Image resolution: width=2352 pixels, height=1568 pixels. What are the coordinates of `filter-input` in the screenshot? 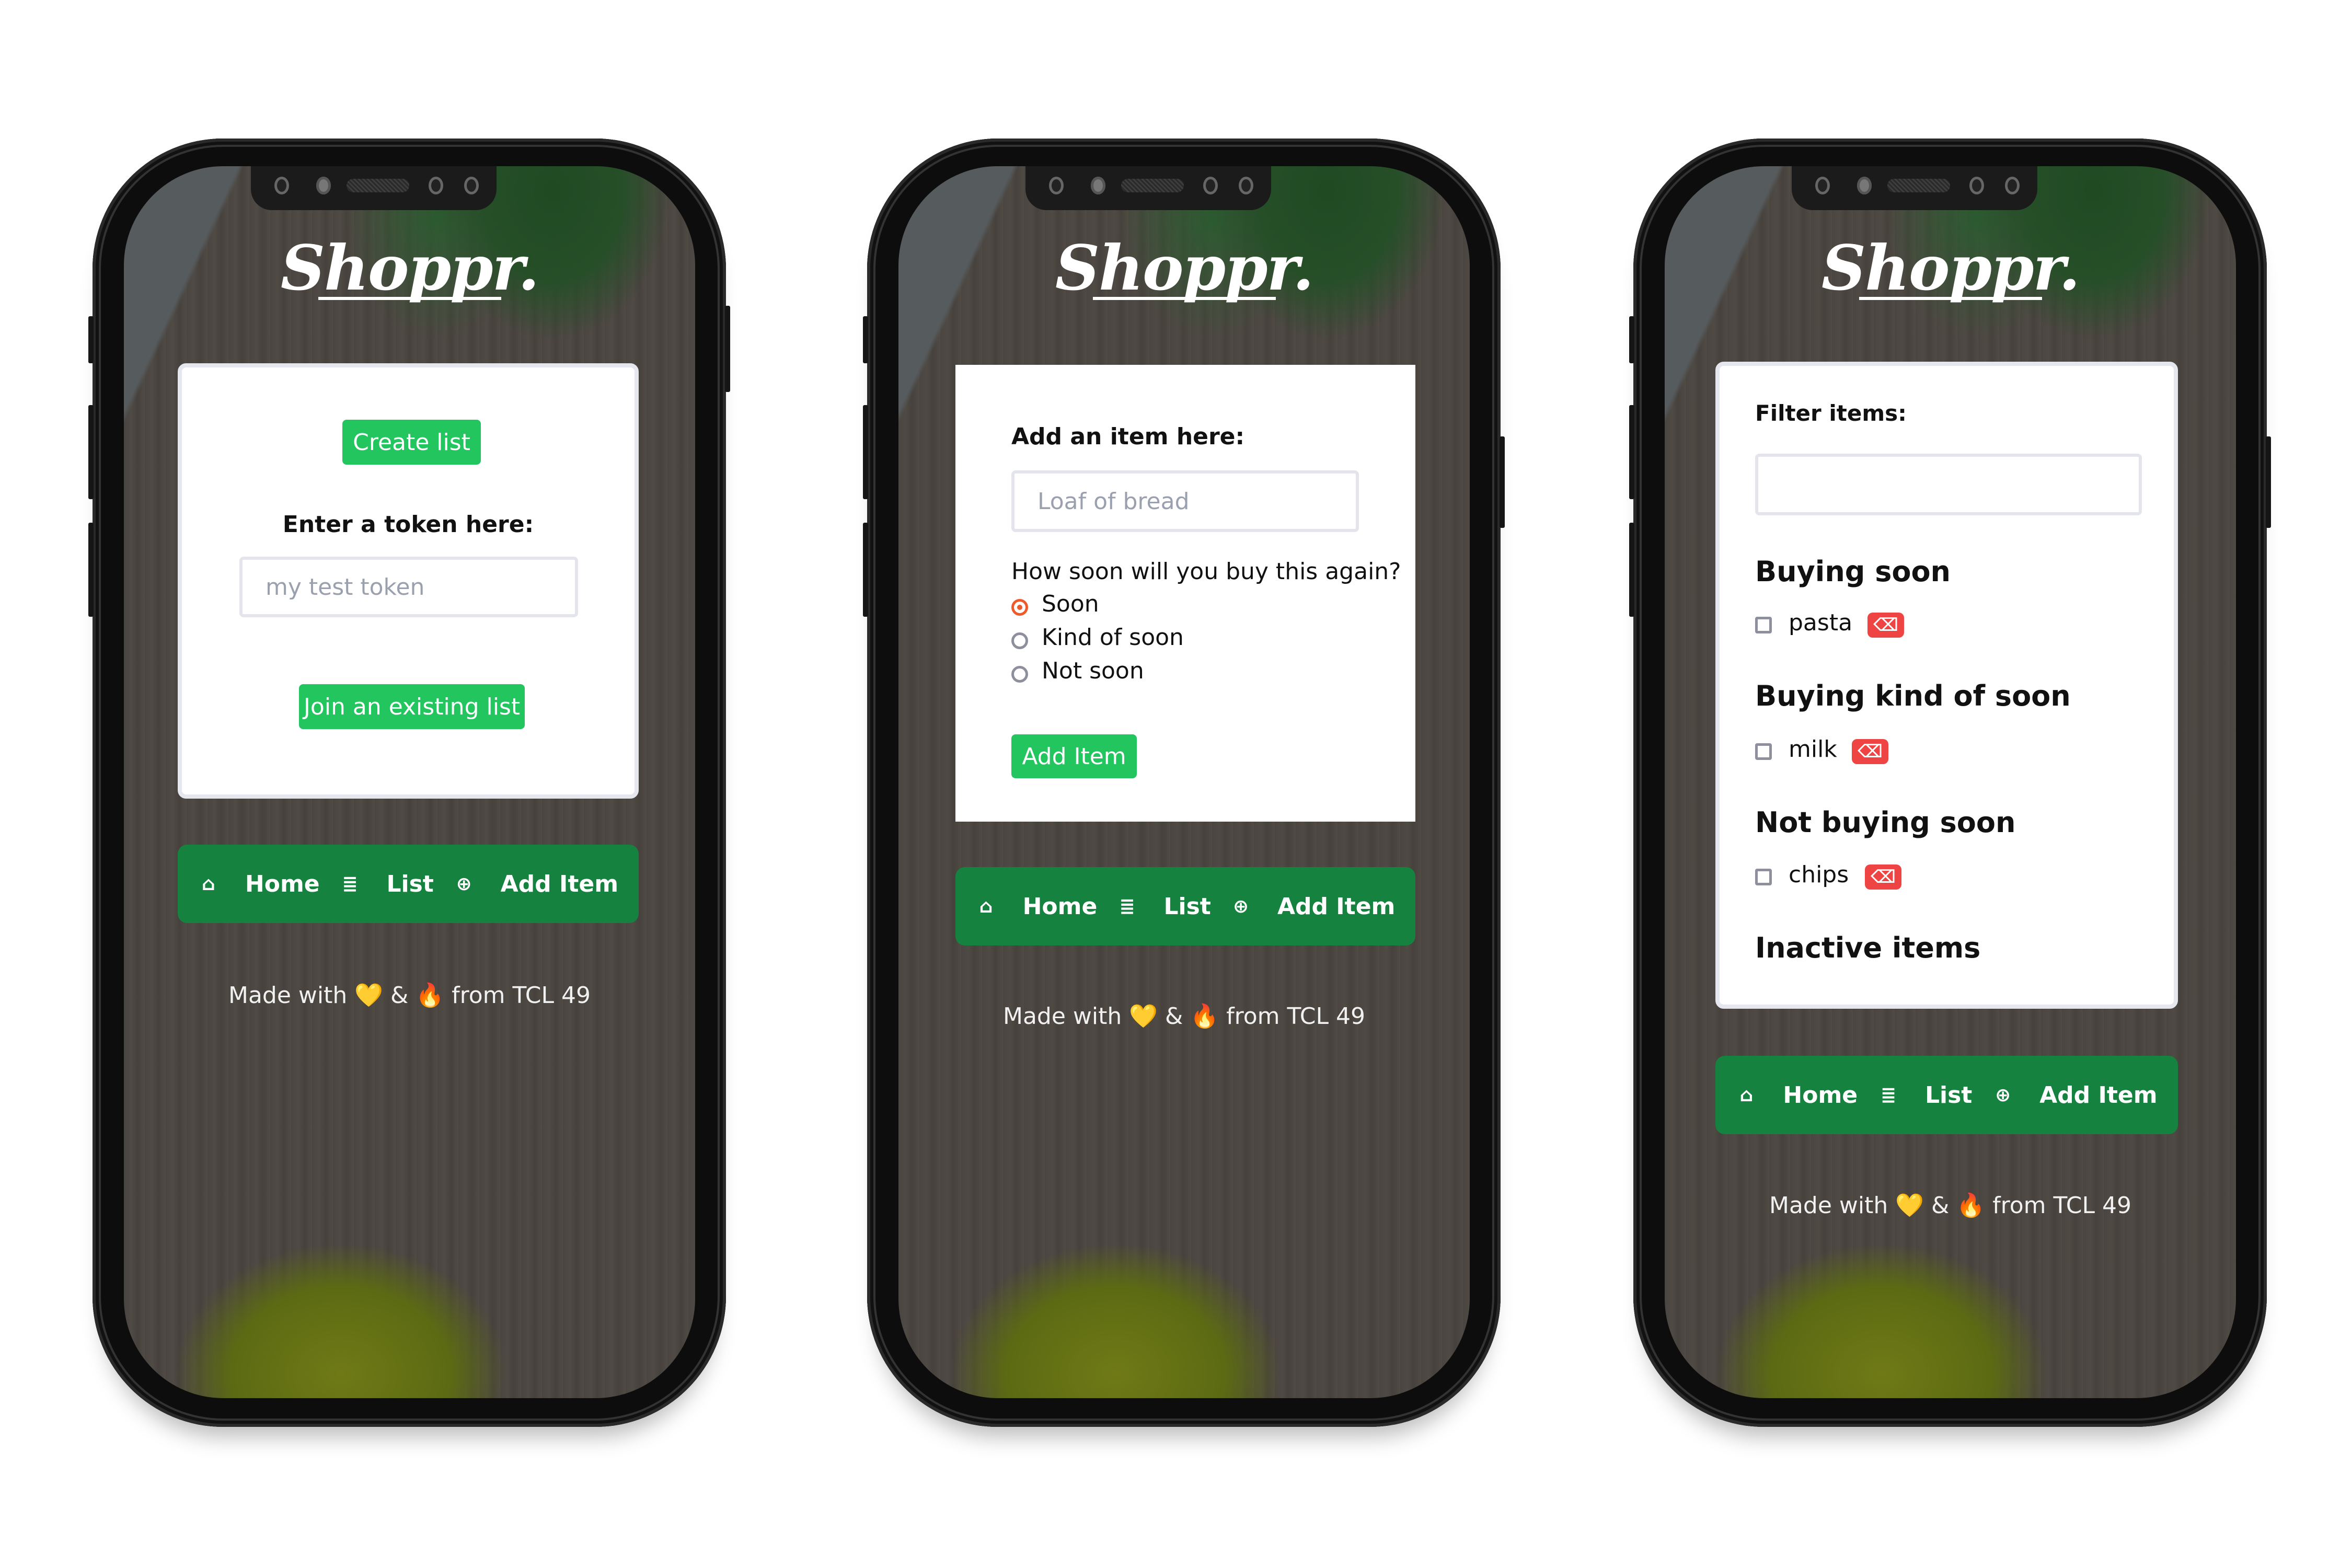 It's located at (1948, 484).